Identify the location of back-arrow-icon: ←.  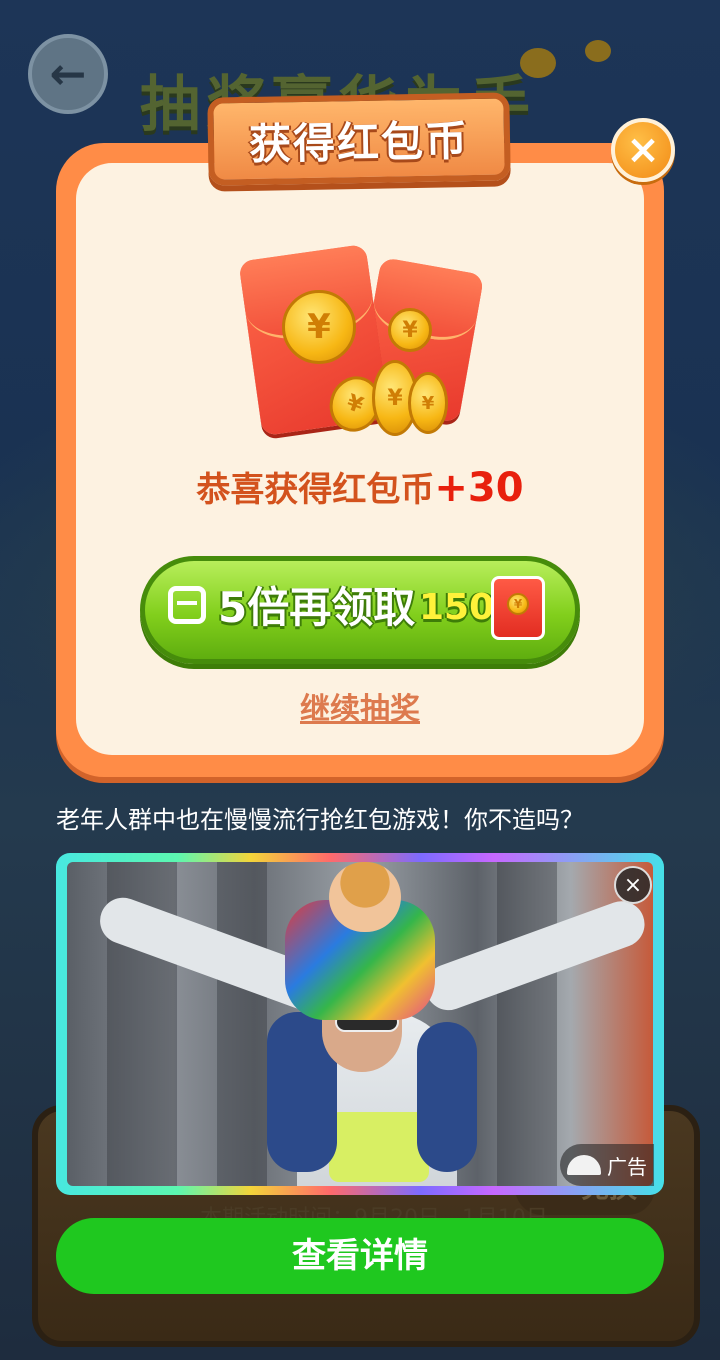
(68, 74).